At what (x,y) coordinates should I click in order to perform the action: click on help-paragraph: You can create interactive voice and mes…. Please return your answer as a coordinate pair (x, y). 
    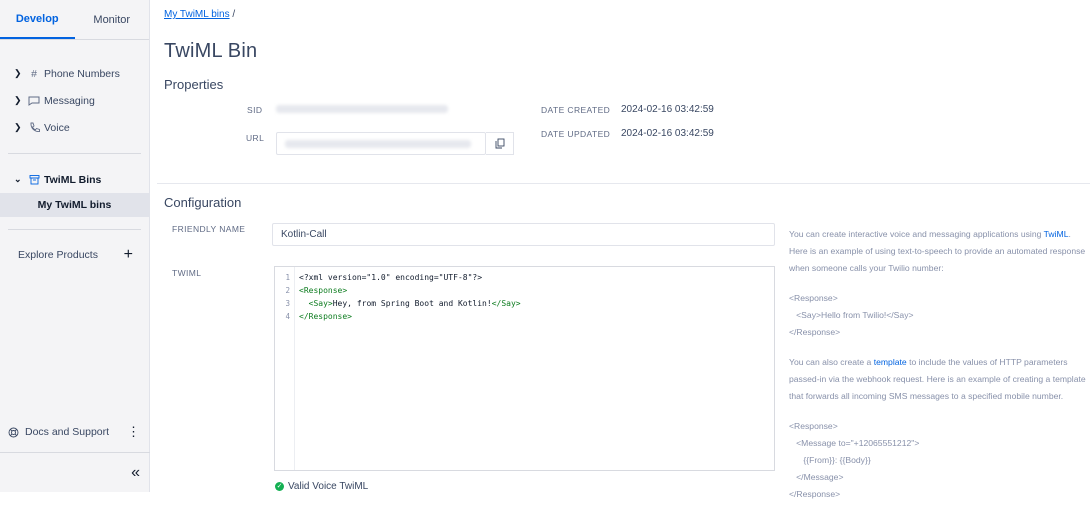
    Looking at the image, I should click on (939, 251).